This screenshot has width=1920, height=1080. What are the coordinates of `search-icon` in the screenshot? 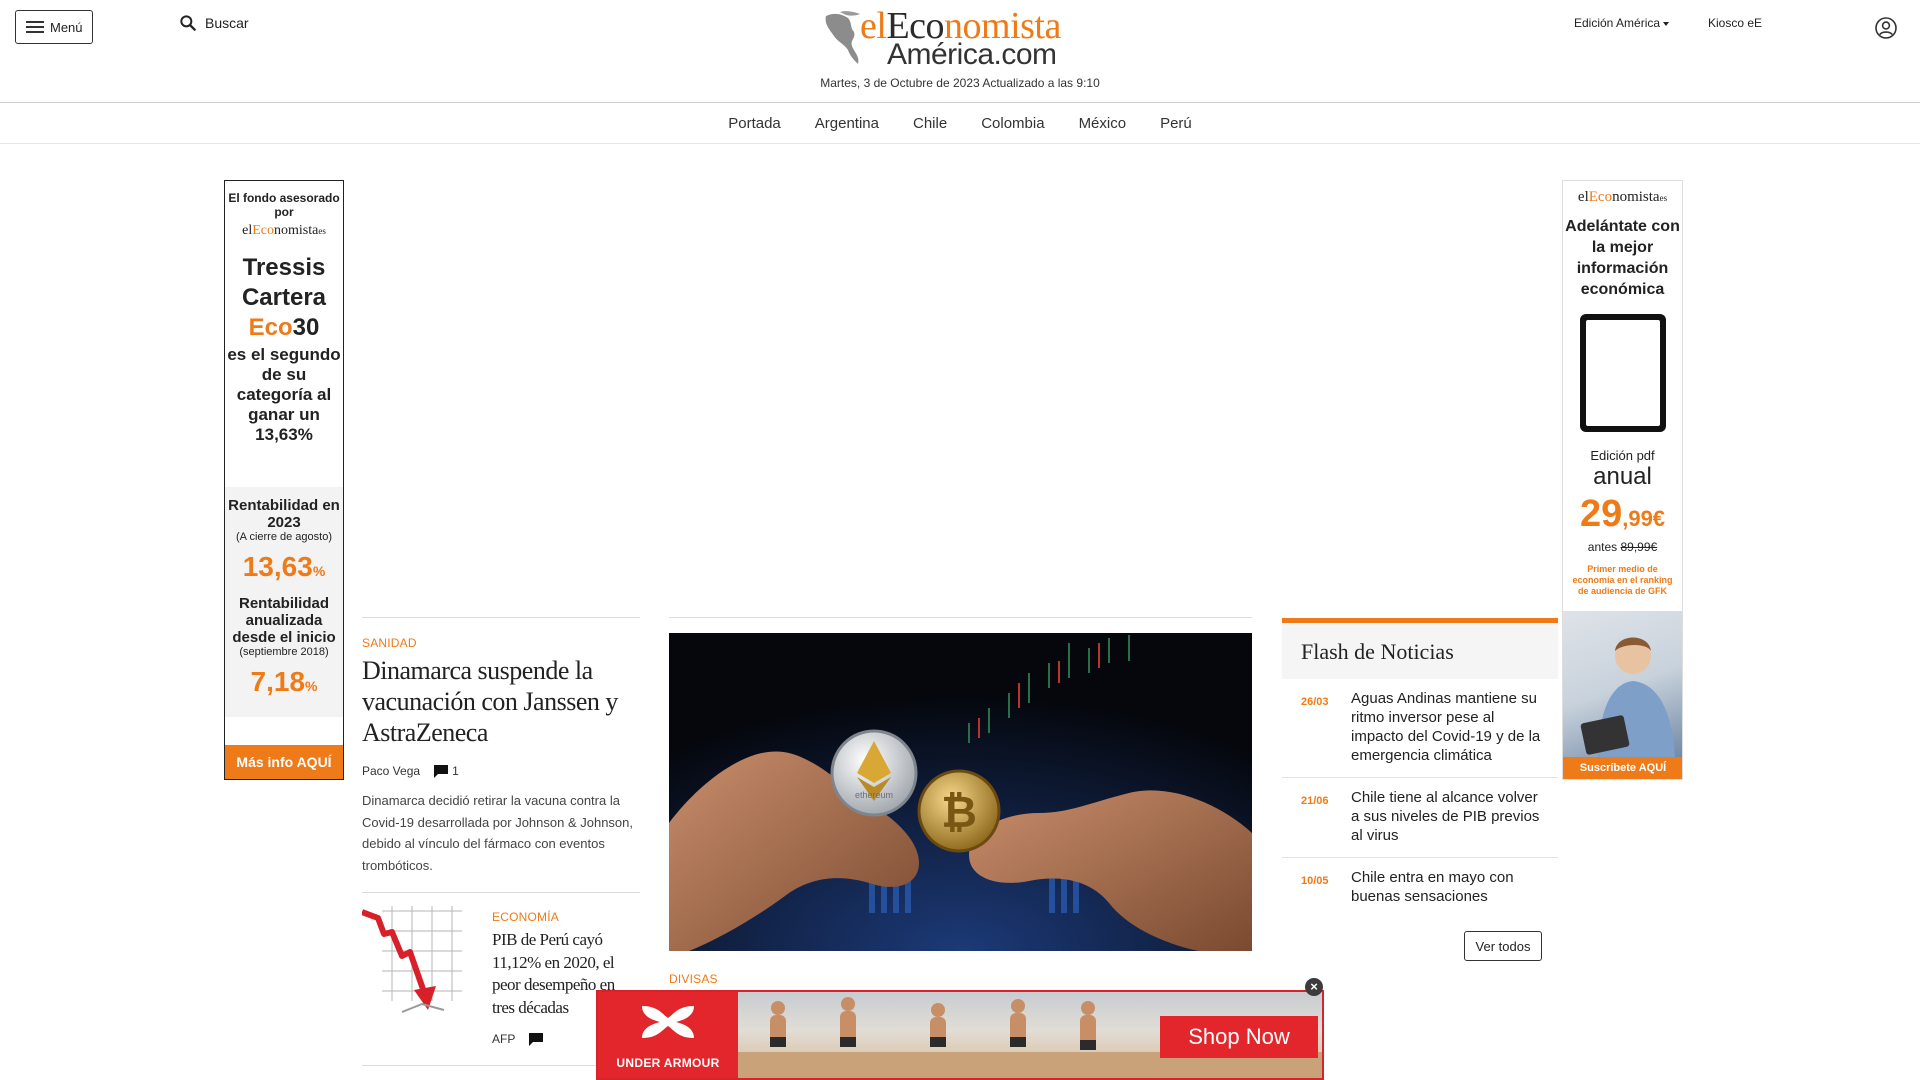 It's located at (188, 23).